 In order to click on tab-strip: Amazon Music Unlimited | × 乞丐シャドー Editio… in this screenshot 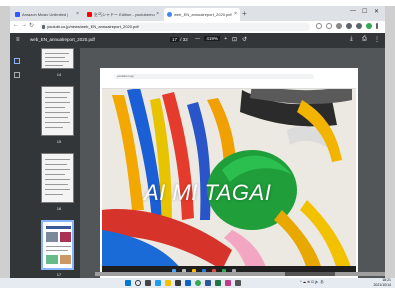, I will do `click(197, 13)`.